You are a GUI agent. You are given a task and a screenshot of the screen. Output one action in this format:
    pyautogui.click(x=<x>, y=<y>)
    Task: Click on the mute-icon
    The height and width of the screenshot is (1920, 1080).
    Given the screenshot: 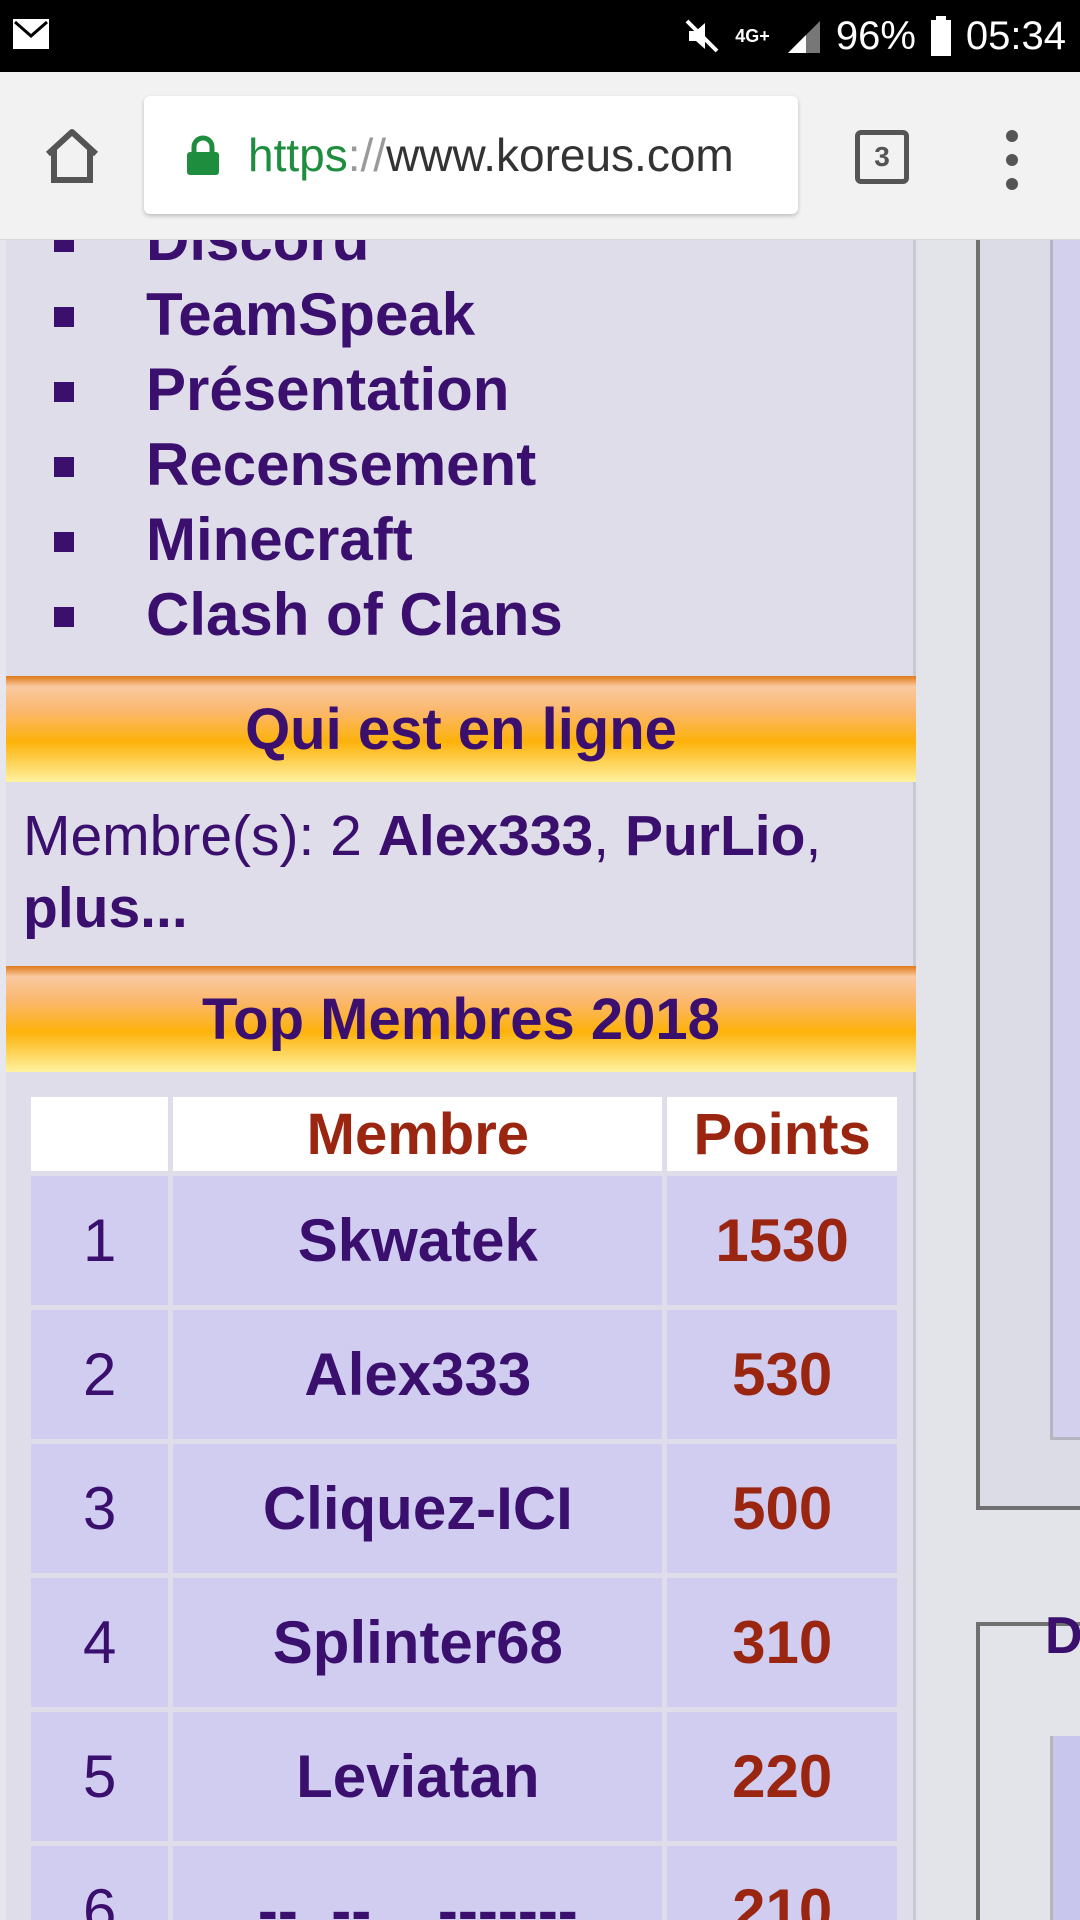 What is the action you would take?
    pyautogui.click(x=702, y=36)
    